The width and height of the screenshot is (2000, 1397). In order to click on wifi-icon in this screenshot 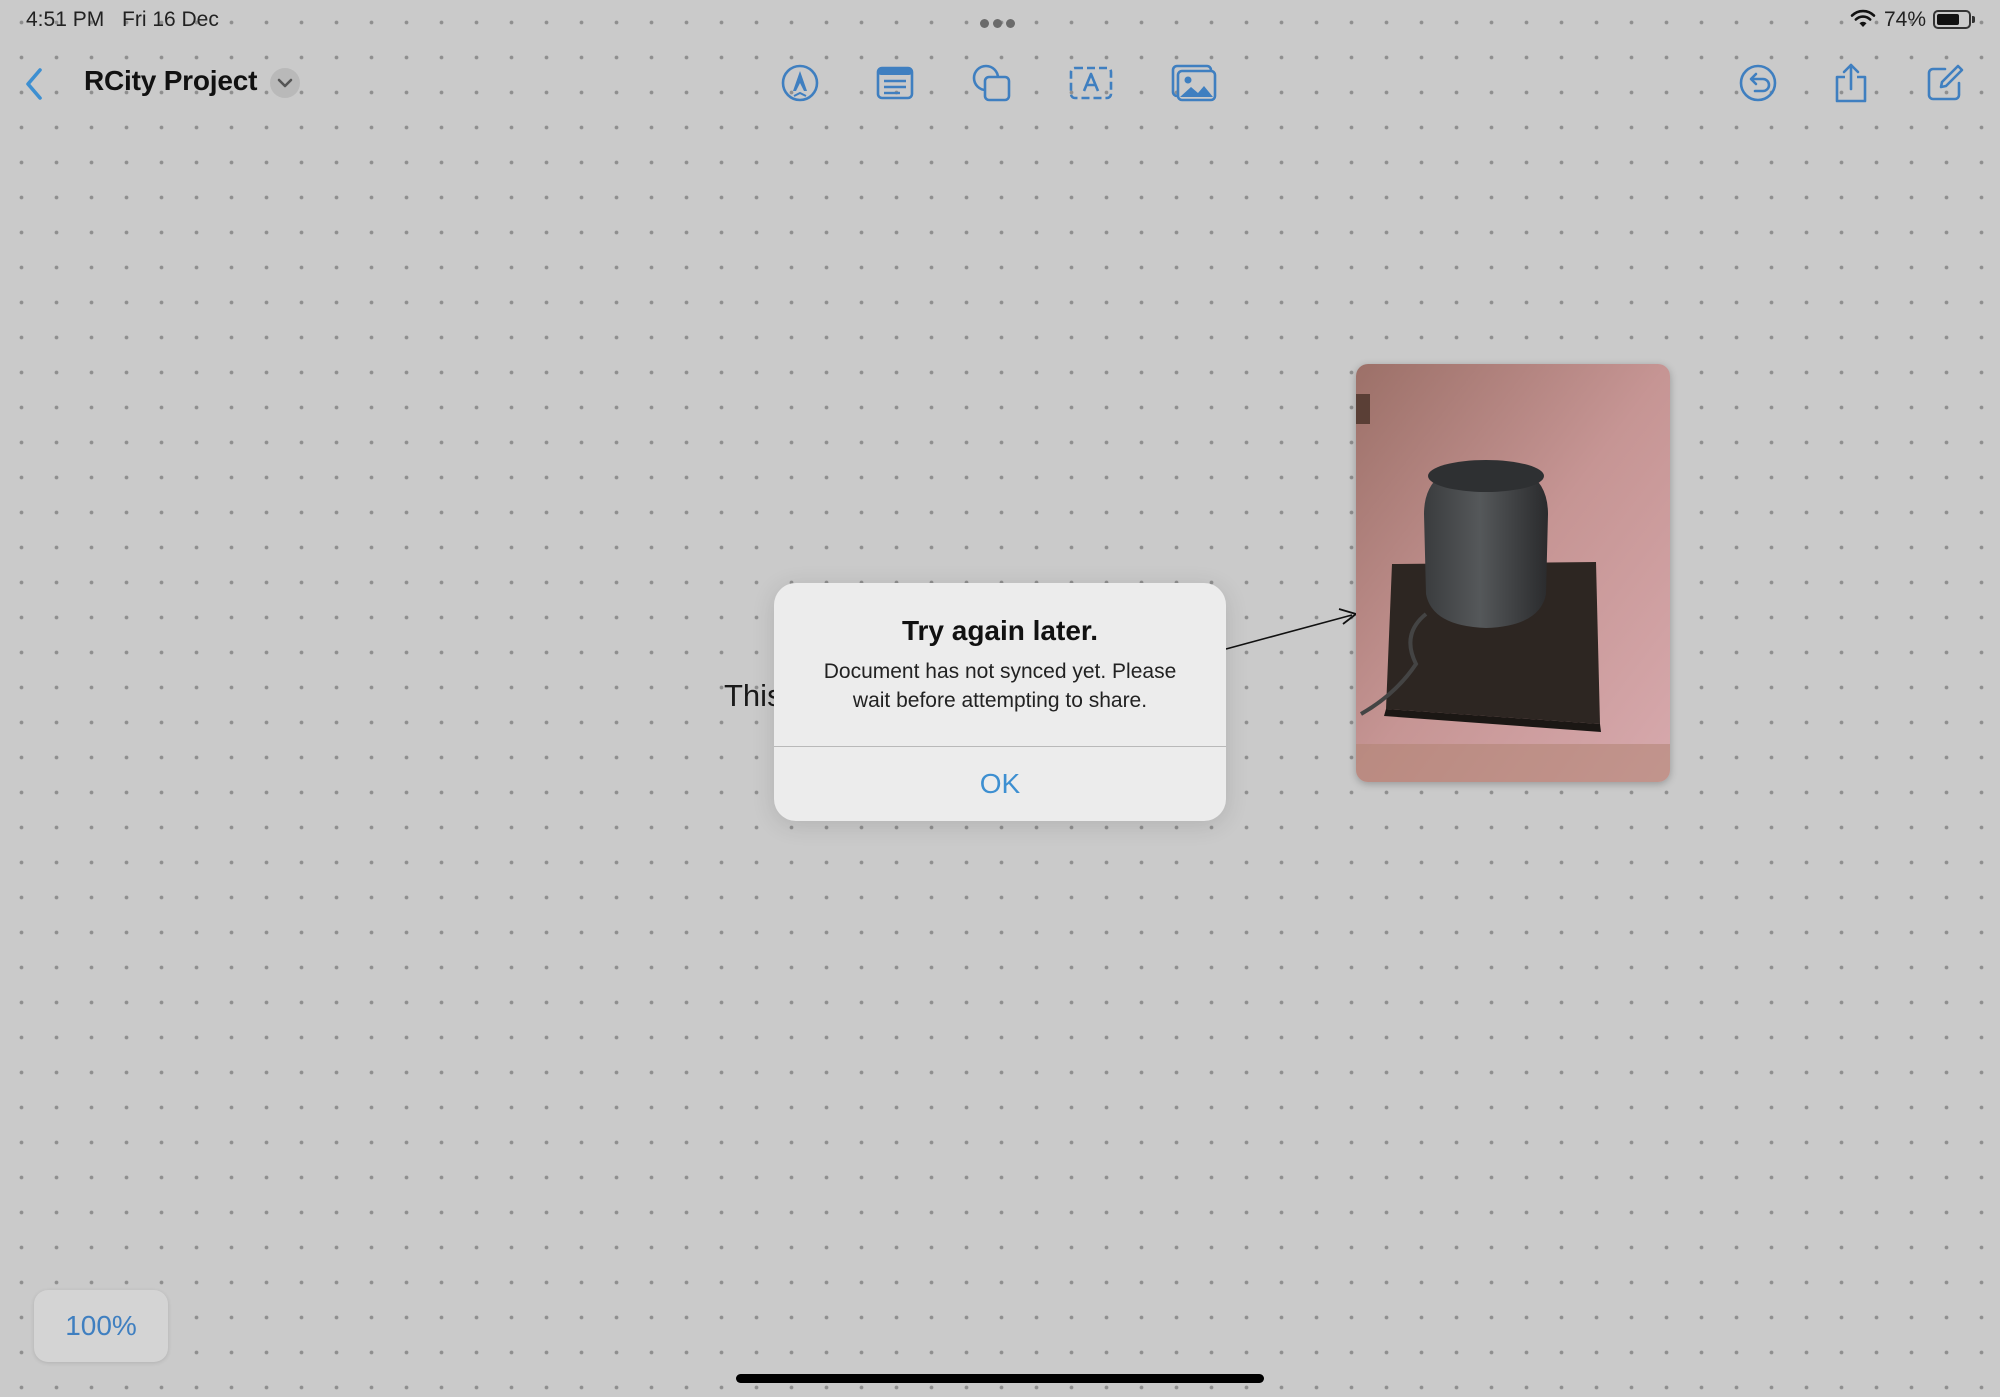, I will do `click(1863, 18)`.